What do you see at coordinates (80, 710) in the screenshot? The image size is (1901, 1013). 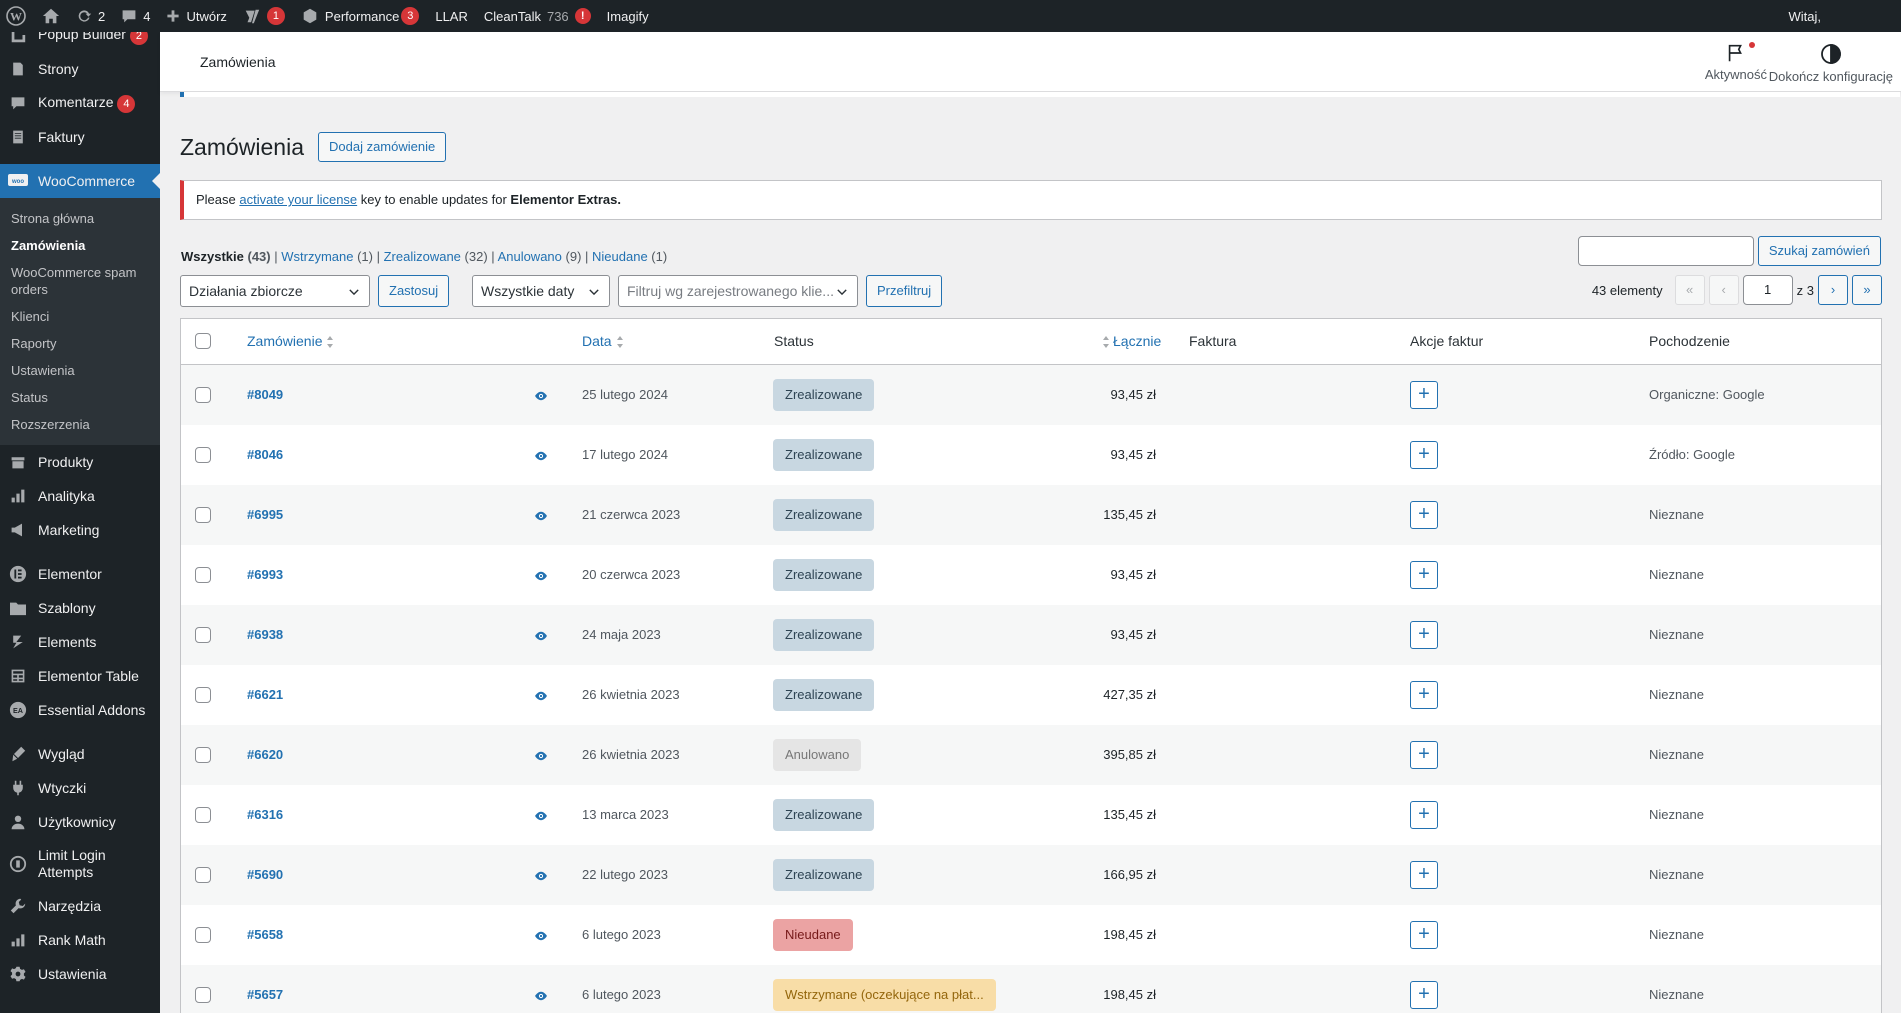 I see `menu-essential-addons: EA Essential Addons` at bounding box center [80, 710].